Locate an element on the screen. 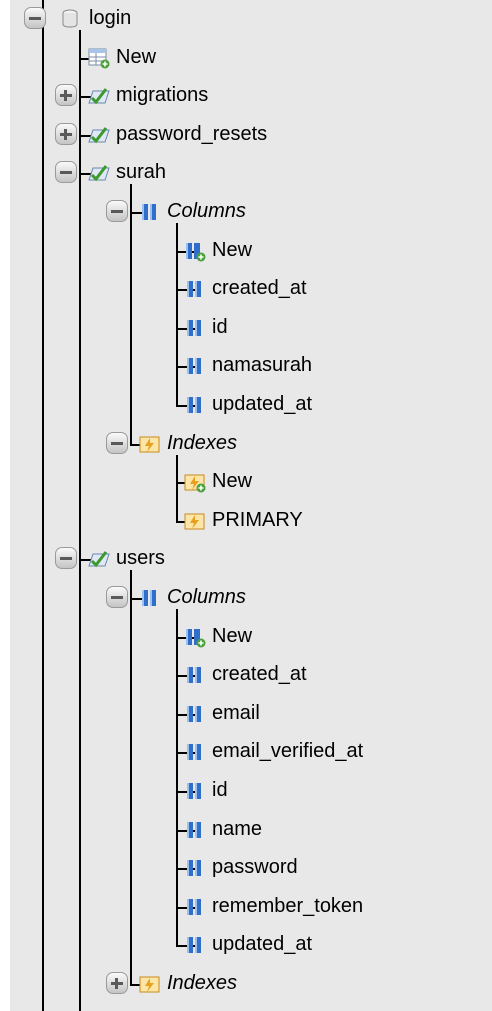  table-name: password_resets is located at coordinates (191, 134).